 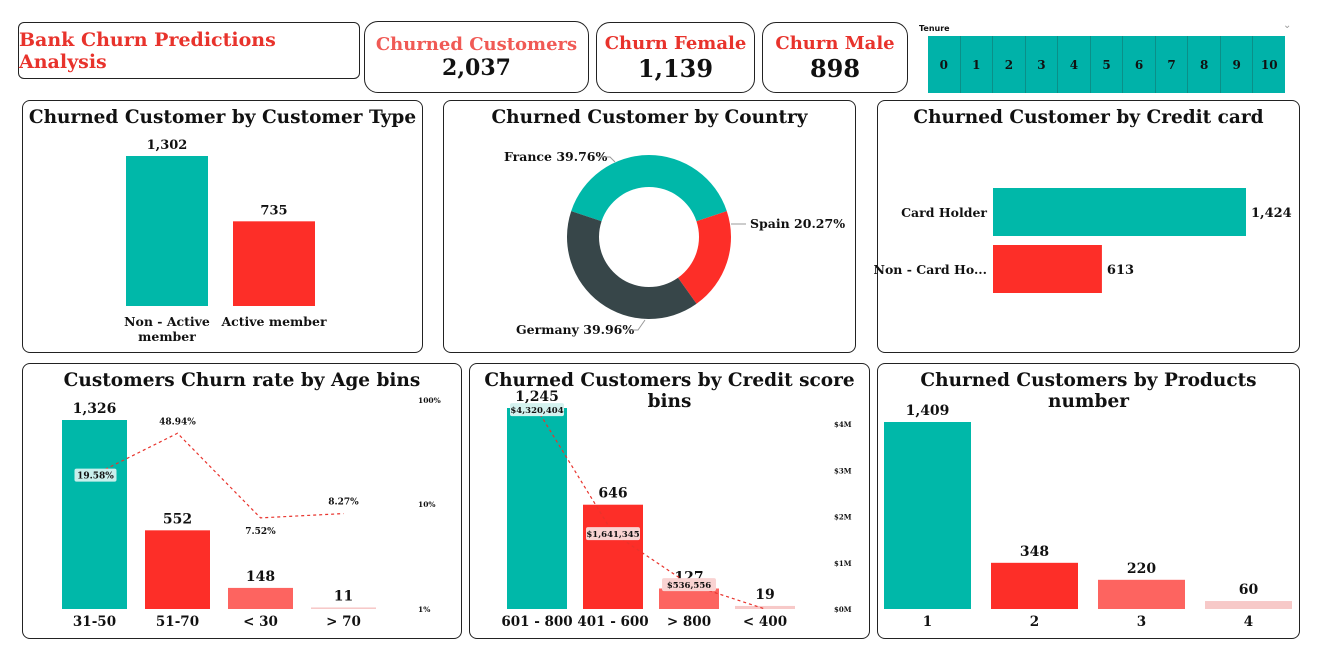 I want to click on tick-label: 3, so click(x=1141, y=622).